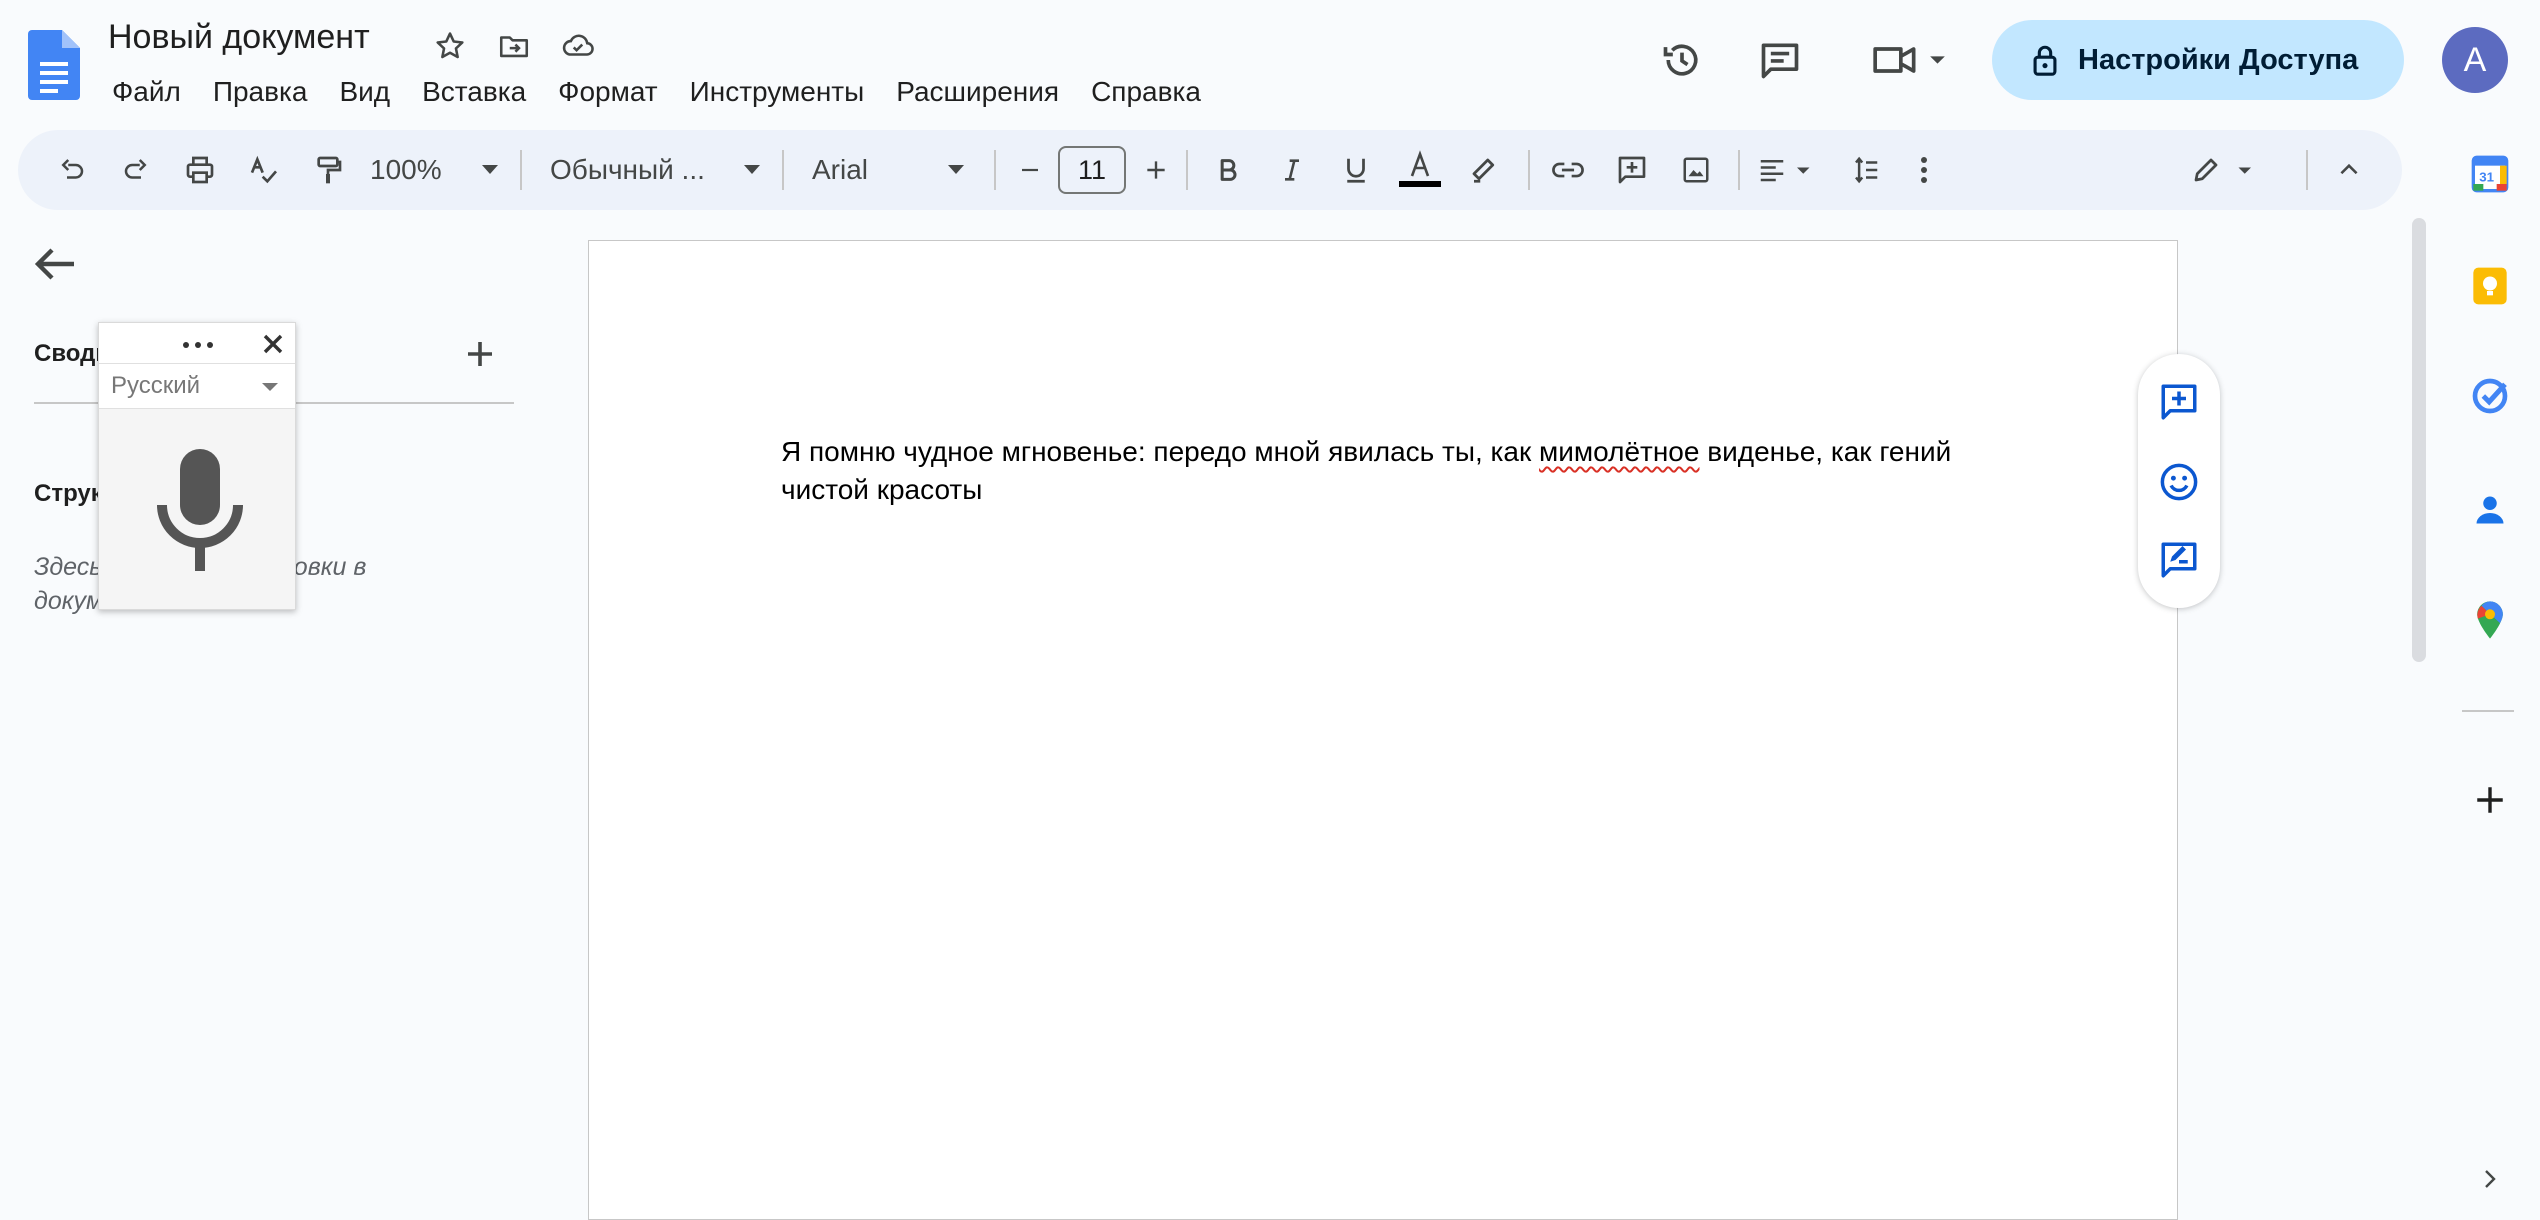  I want to click on menu-tools: Инструменты, so click(777, 92).